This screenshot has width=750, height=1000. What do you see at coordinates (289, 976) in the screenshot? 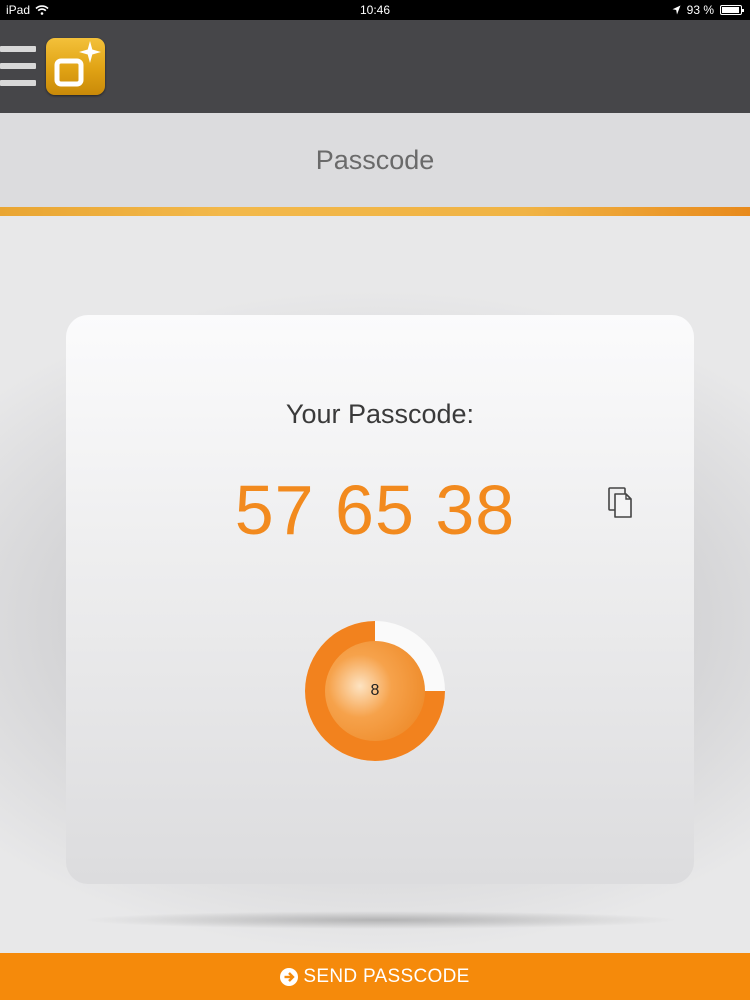
I see `arrow-circle-right-icon` at bounding box center [289, 976].